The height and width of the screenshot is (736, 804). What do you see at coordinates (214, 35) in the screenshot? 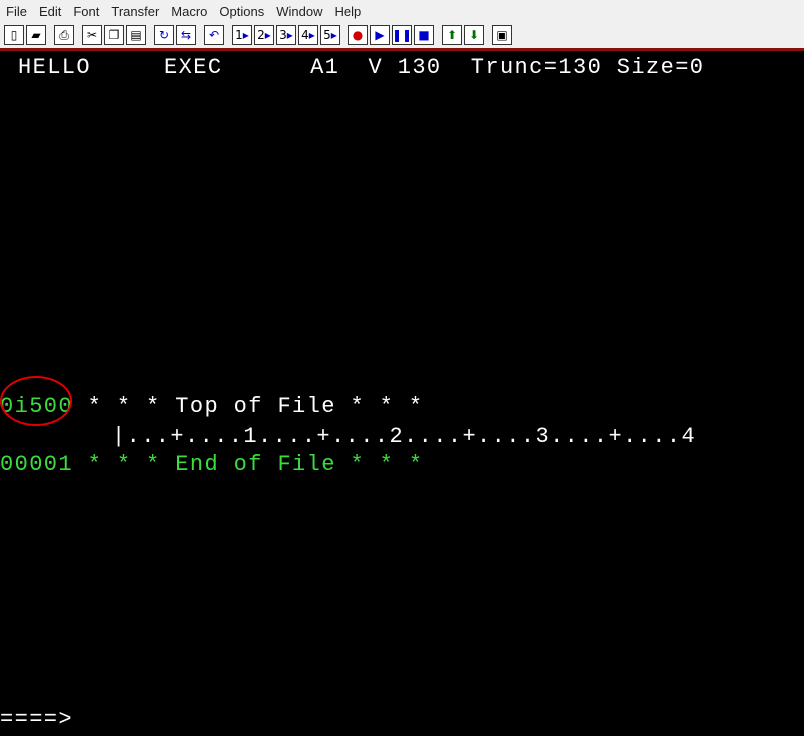
I see `undo-icon: ↶` at bounding box center [214, 35].